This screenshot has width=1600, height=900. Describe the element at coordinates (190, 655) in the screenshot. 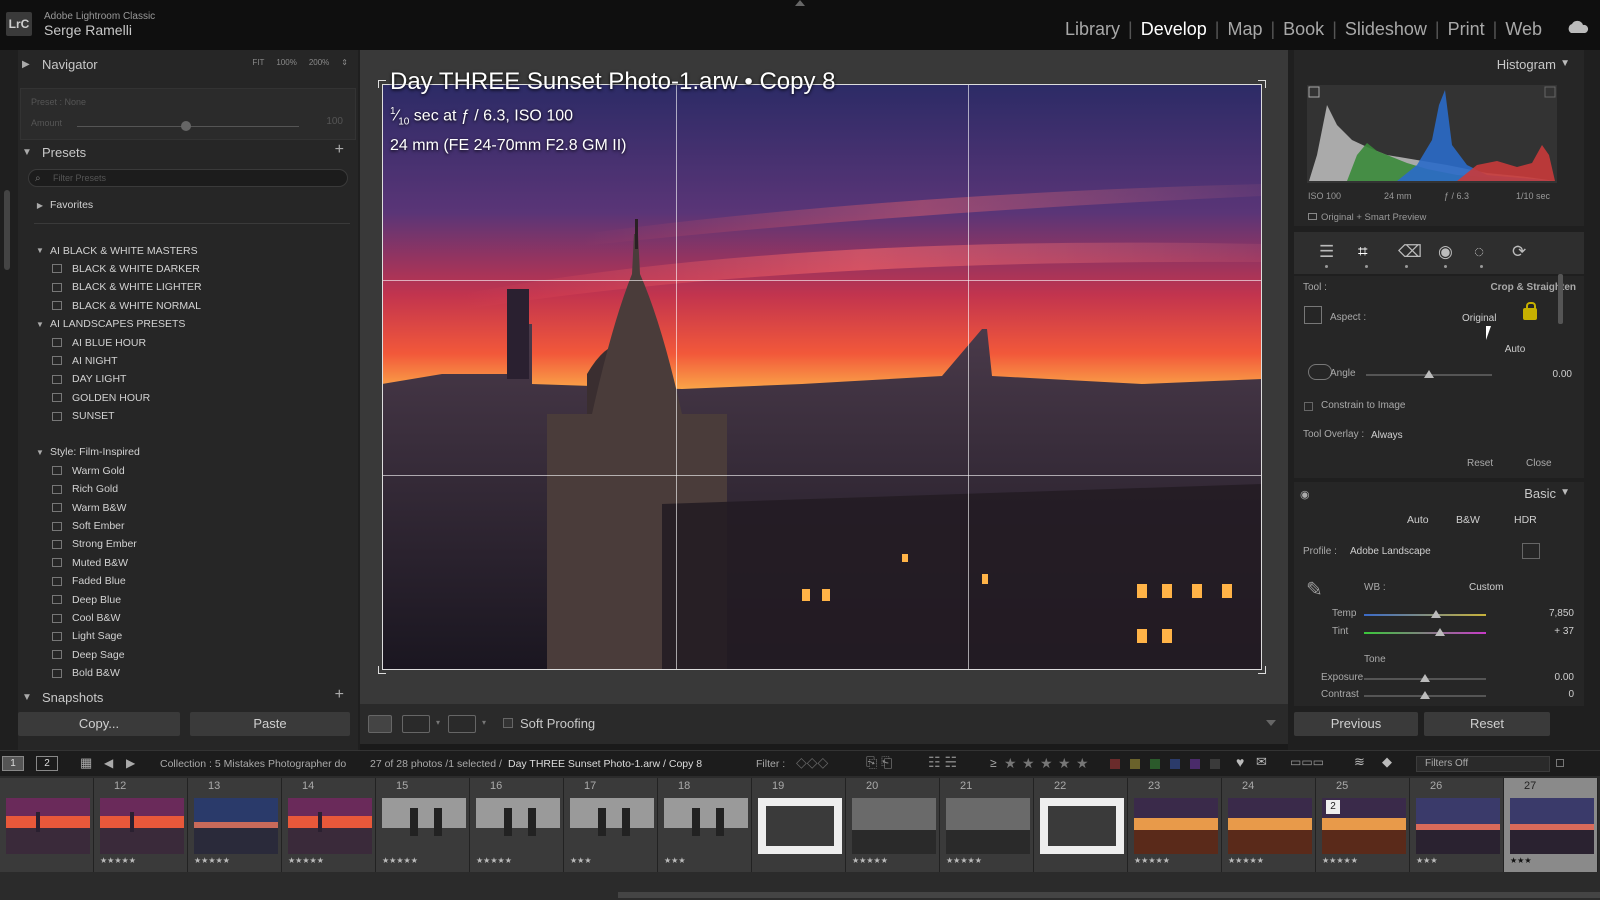

I see `preset-item: Deep Sage` at that location.